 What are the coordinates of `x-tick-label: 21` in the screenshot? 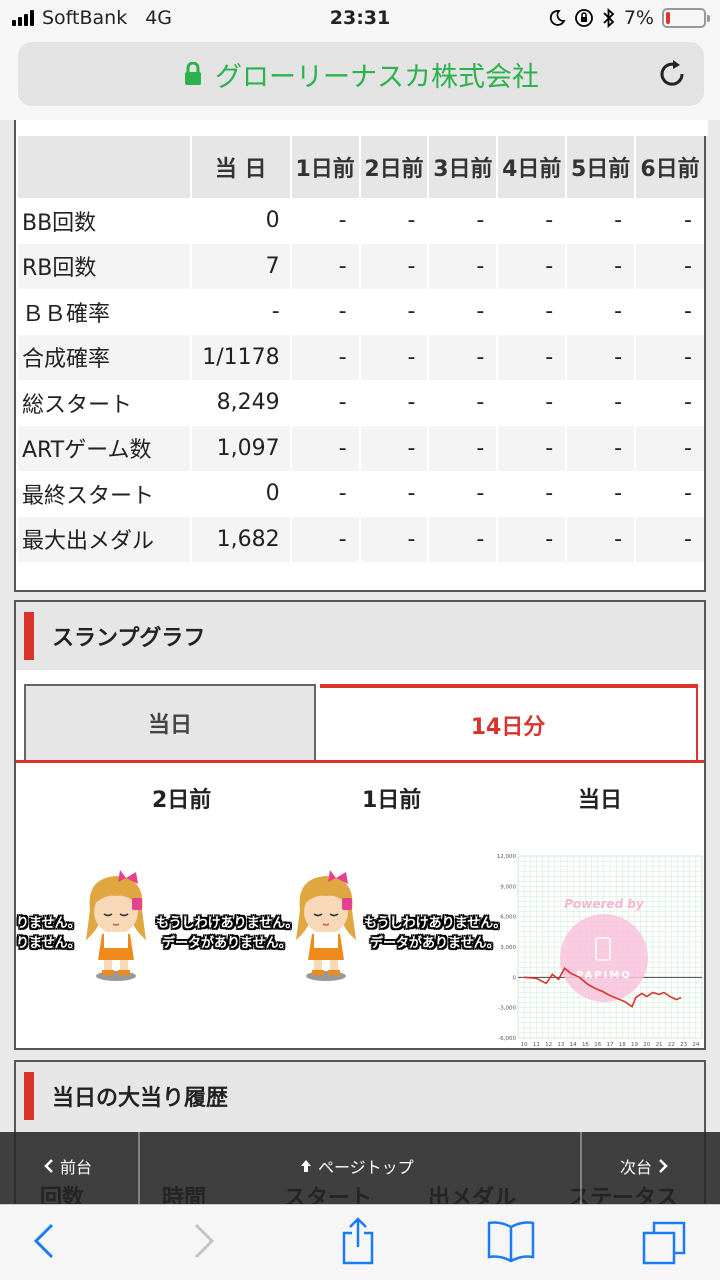 It's located at (659, 1045).